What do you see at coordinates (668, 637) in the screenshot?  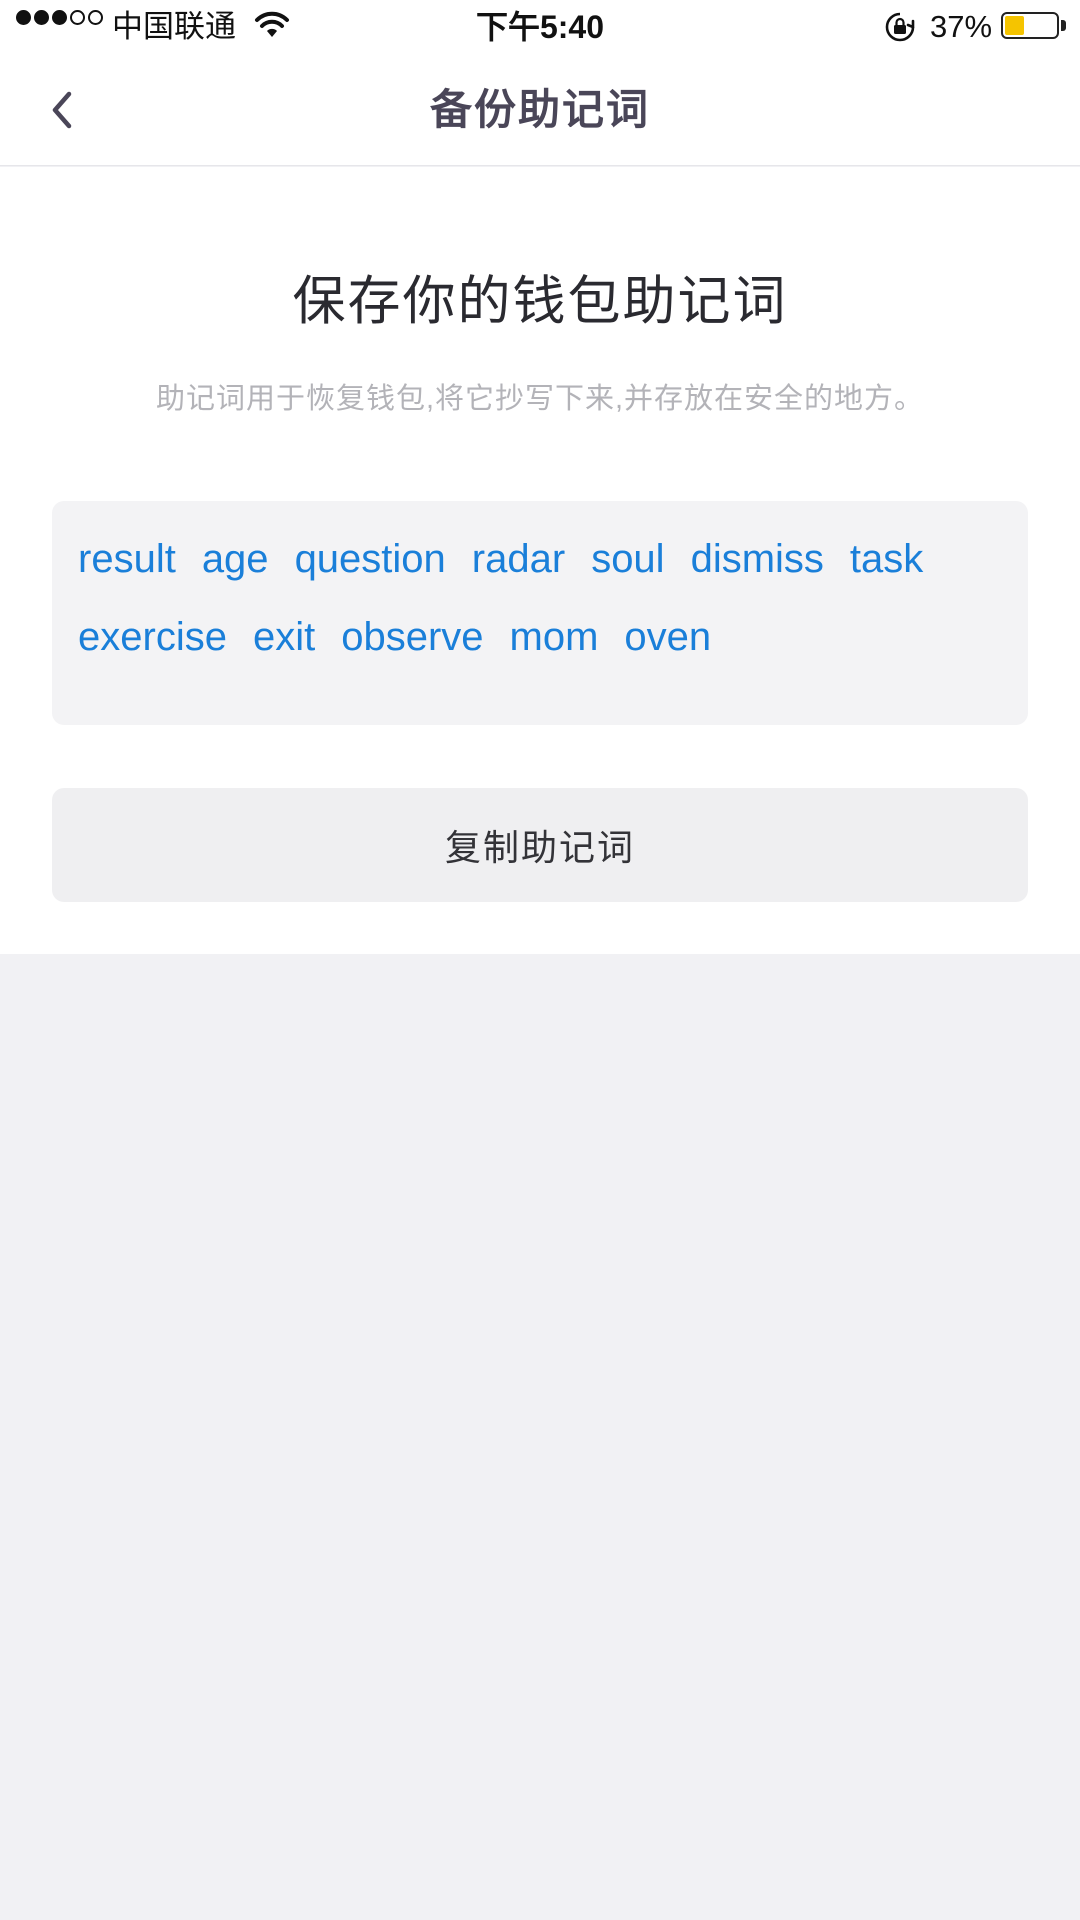 I see `mnemonic-word: oven` at bounding box center [668, 637].